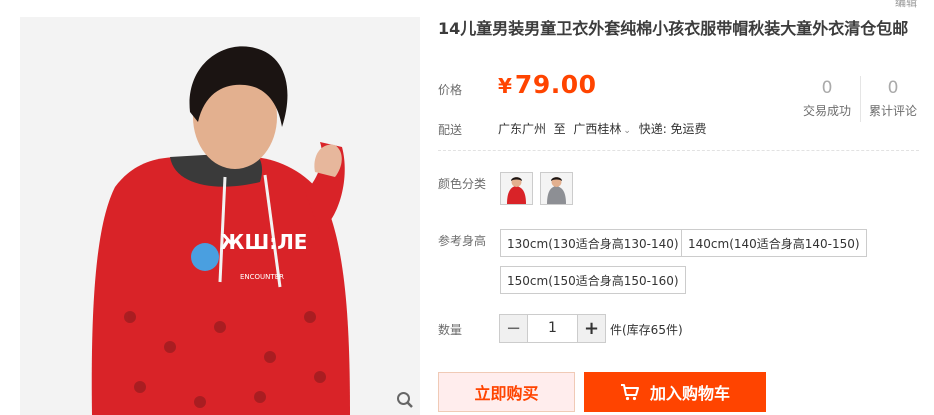 This screenshot has height=415, width=934. I want to click on quantity-input: 1, so click(552, 328).